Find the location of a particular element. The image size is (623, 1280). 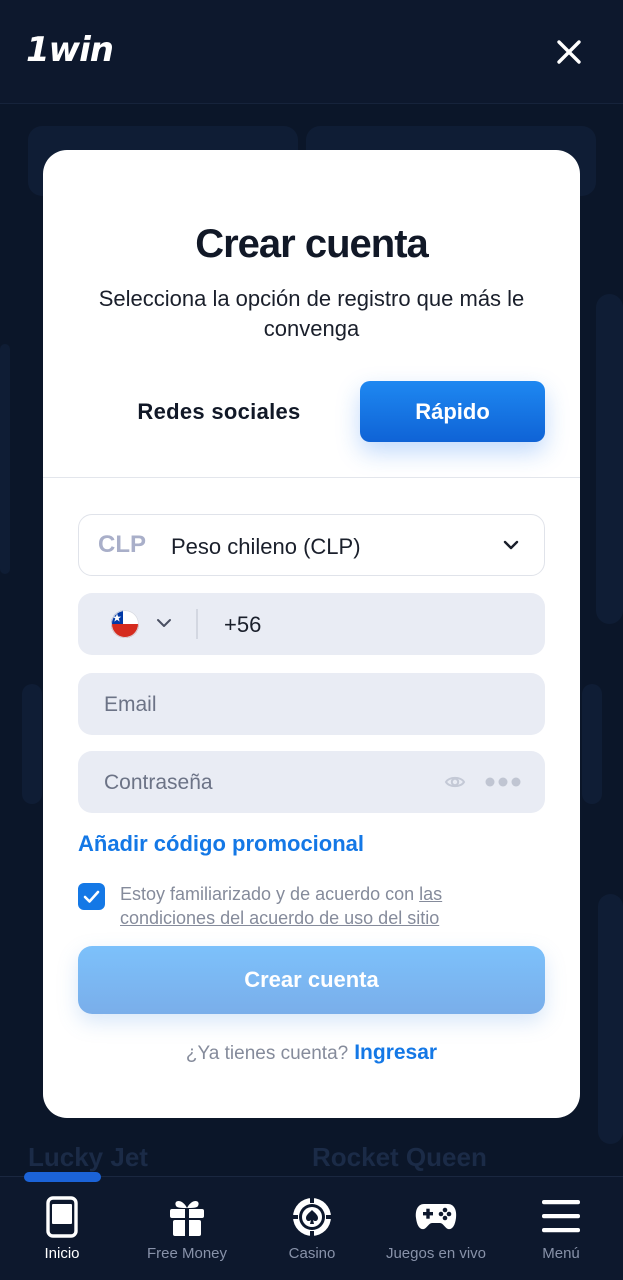

nav-item-juegos-en-vivo: Juegos en vivo is located at coordinates (436, 1232).